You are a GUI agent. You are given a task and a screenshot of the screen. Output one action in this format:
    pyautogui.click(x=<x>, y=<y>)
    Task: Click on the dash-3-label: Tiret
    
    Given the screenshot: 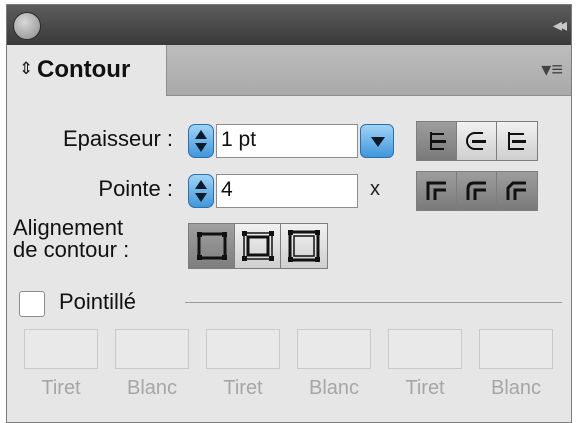 What is the action you would take?
    pyautogui.click(x=425, y=388)
    